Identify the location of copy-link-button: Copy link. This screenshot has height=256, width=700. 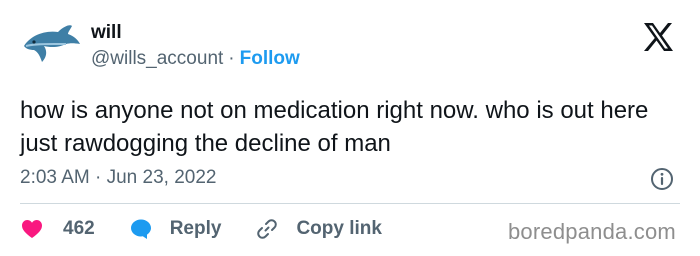
(318, 229).